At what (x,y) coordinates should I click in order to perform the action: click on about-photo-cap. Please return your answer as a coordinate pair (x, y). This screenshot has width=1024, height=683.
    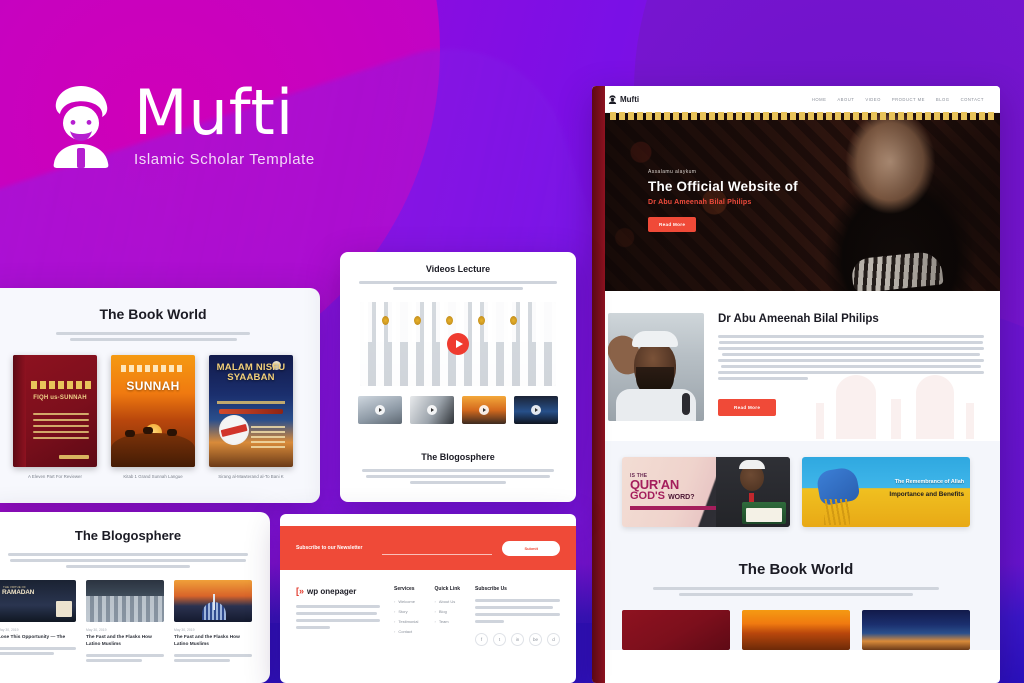
    Looking at the image, I should click on (655, 339).